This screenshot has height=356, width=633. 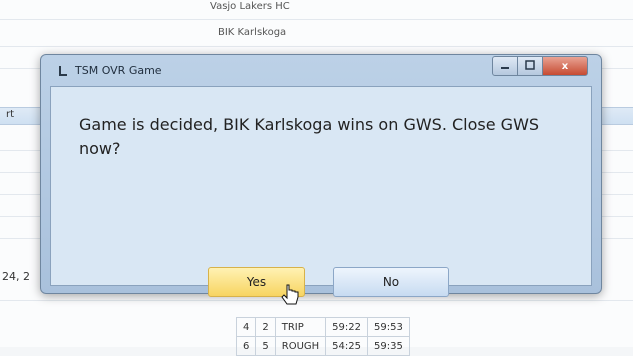 I want to click on minimize-icon, so click(x=505, y=66).